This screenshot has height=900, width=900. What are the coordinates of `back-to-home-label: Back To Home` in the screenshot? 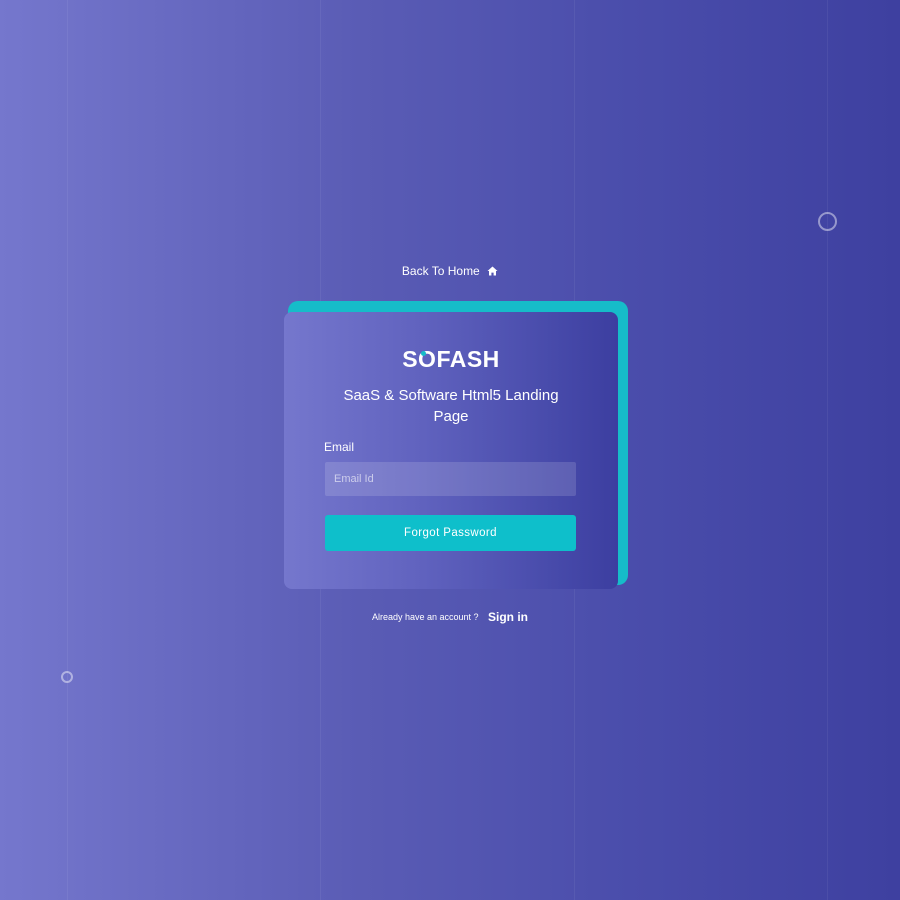 It's located at (440, 271).